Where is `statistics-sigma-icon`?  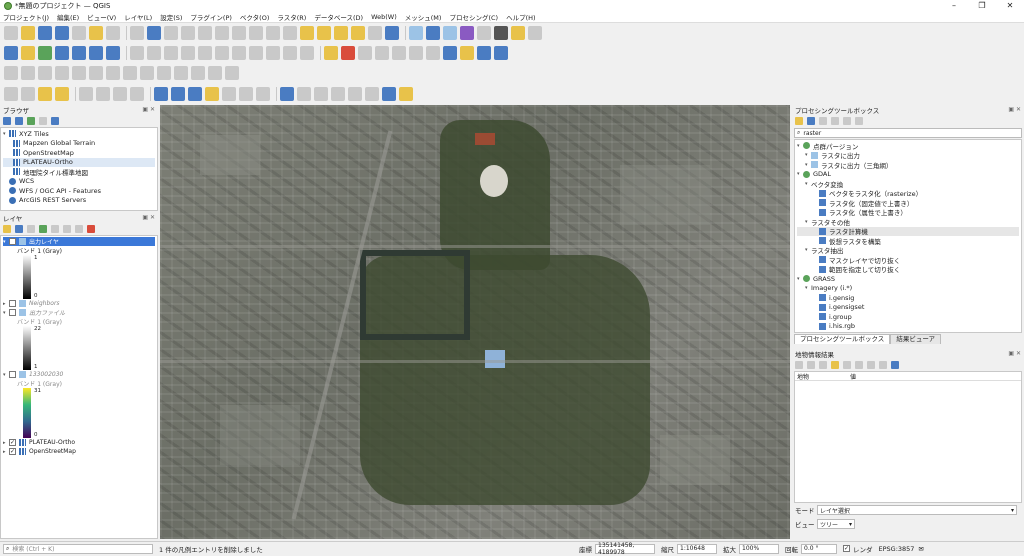
statistics-sigma-icon is located at coordinates (467, 33).